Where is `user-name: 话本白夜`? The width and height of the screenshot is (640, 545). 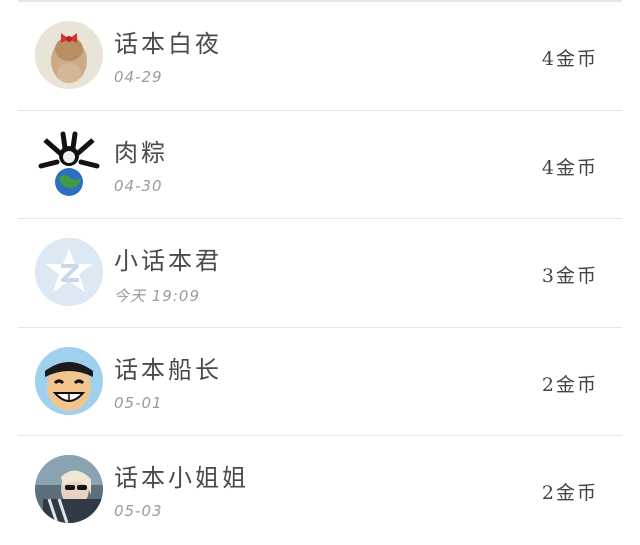
user-name: 话本白夜 is located at coordinates (168, 44).